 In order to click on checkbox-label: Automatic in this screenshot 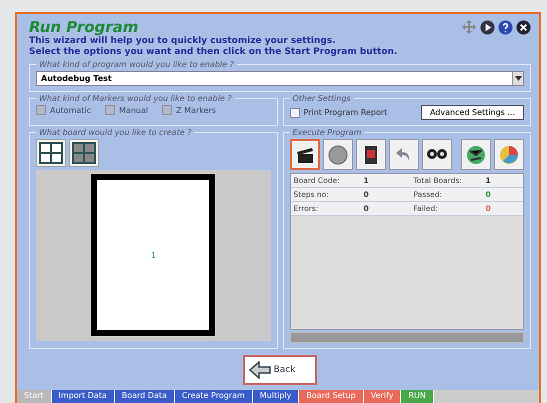, I will do `click(71, 110)`.